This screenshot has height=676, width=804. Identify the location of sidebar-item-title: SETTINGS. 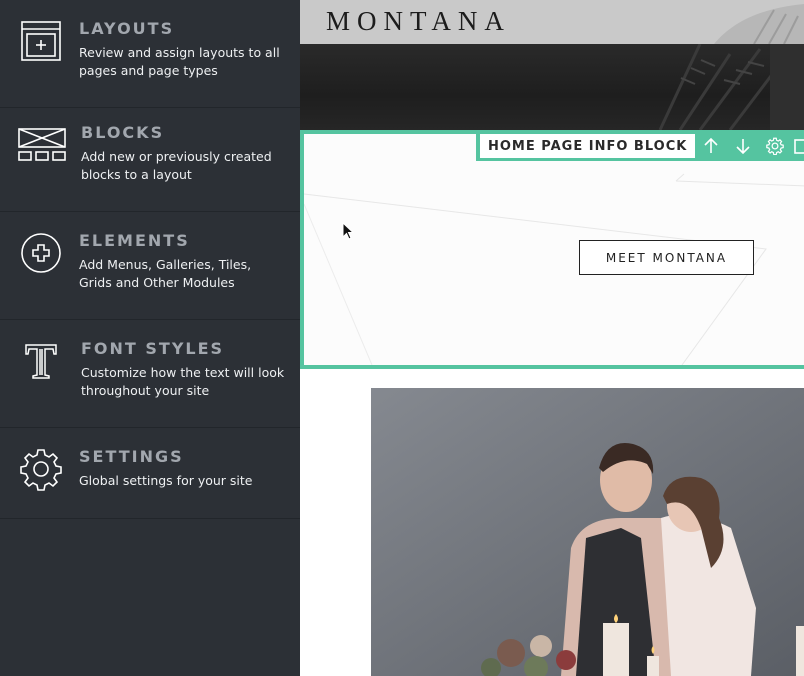
(131, 456).